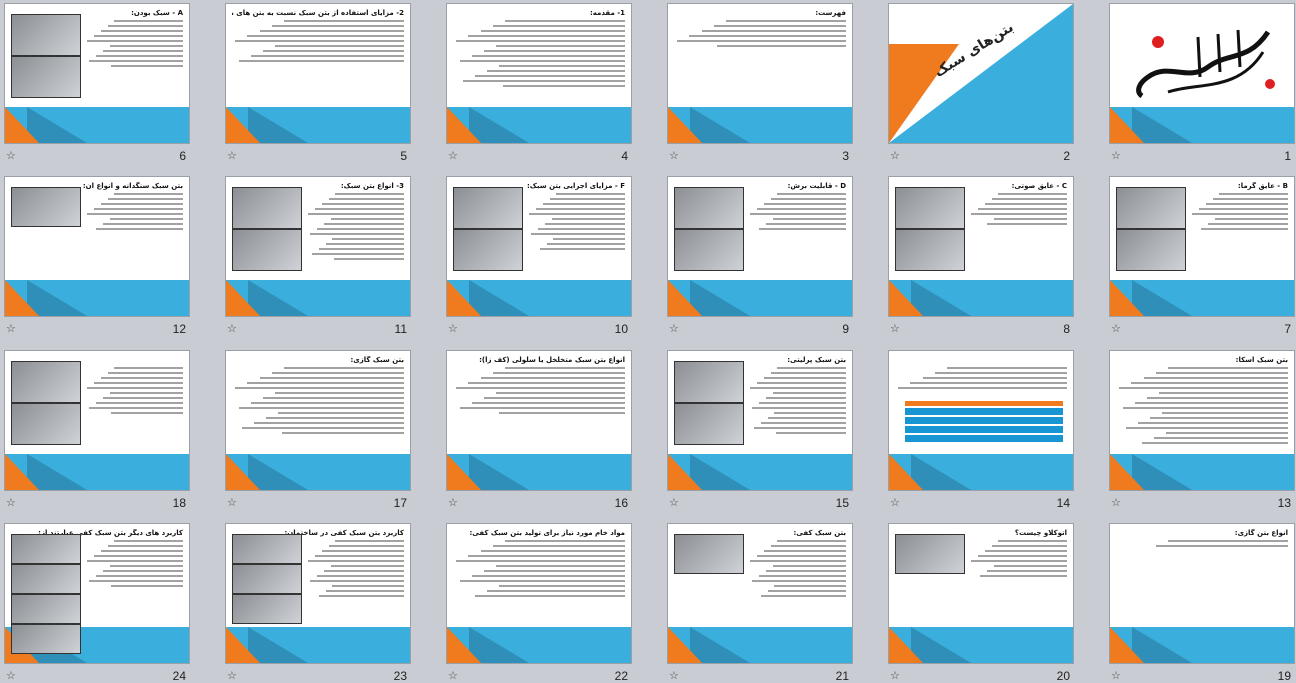 This screenshot has width=1296, height=683. What do you see at coordinates (1261, 533) in the screenshot?
I see `slide-title: انواع بتن گازی:` at bounding box center [1261, 533].